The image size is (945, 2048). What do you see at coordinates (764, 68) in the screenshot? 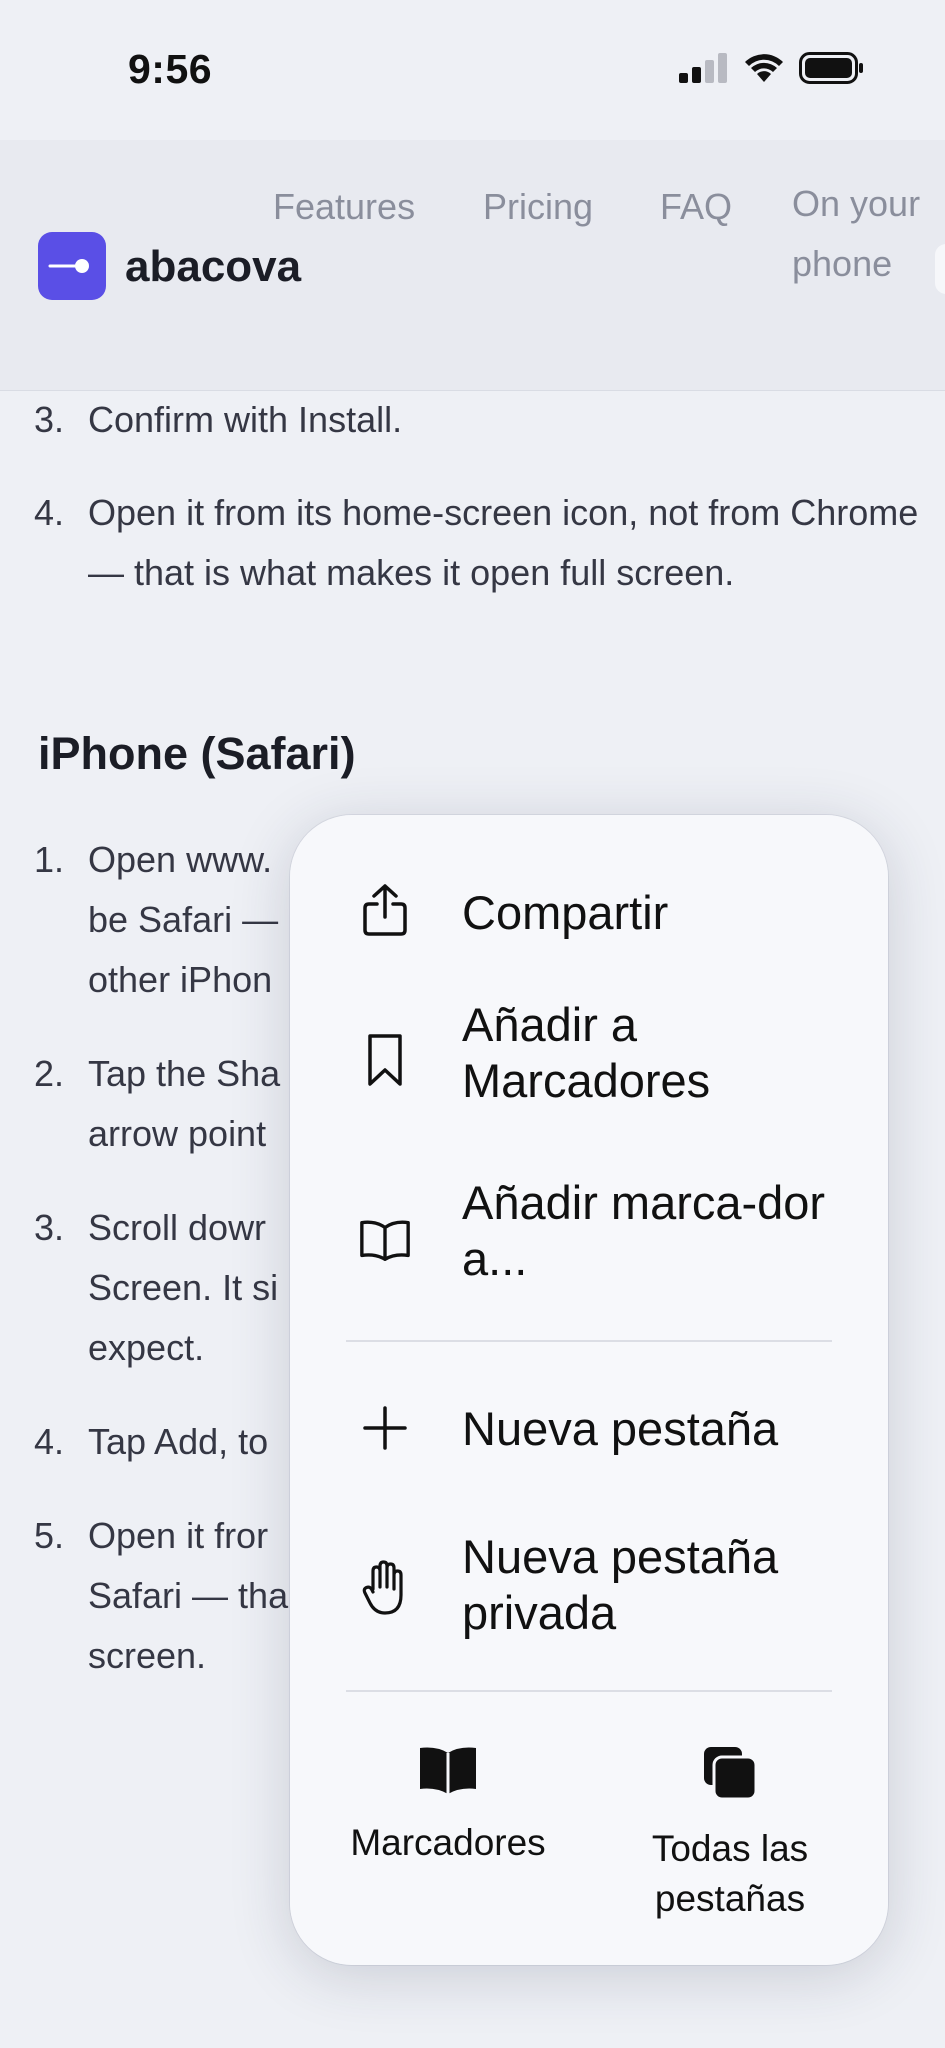
I see `wifi-icon` at bounding box center [764, 68].